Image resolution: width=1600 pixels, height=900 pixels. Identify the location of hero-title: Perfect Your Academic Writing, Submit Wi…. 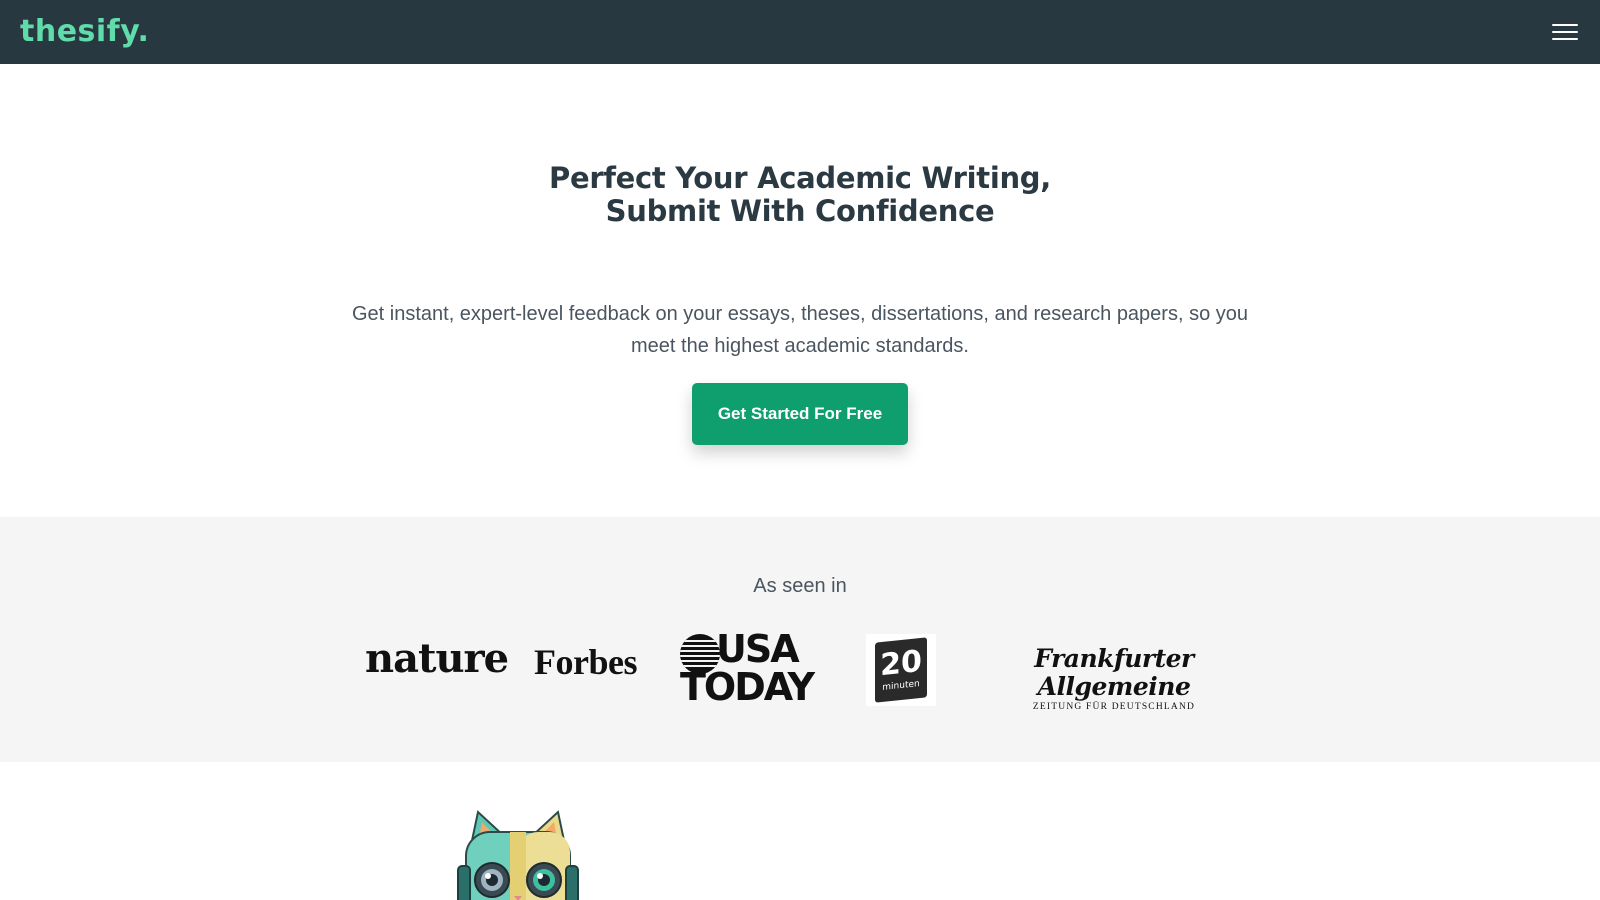
(800, 195).